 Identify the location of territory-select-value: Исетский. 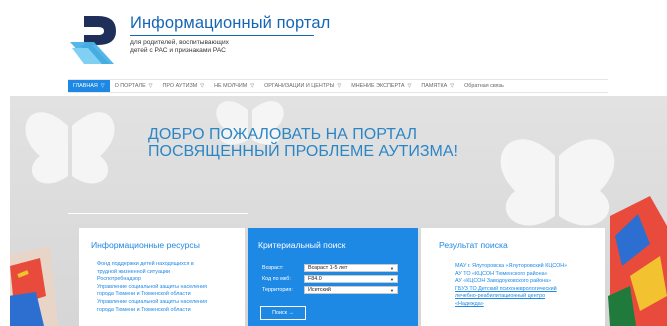
(319, 290).